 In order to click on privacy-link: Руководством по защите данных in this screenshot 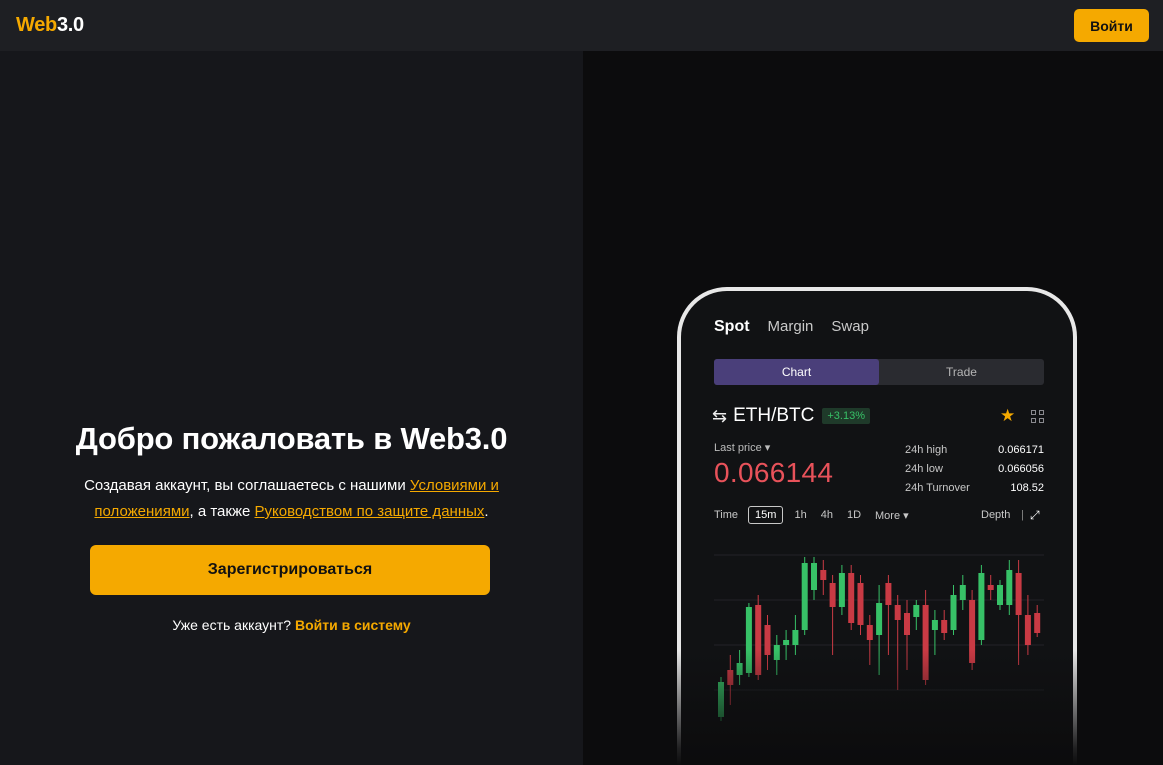, I will do `click(370, 511)`.